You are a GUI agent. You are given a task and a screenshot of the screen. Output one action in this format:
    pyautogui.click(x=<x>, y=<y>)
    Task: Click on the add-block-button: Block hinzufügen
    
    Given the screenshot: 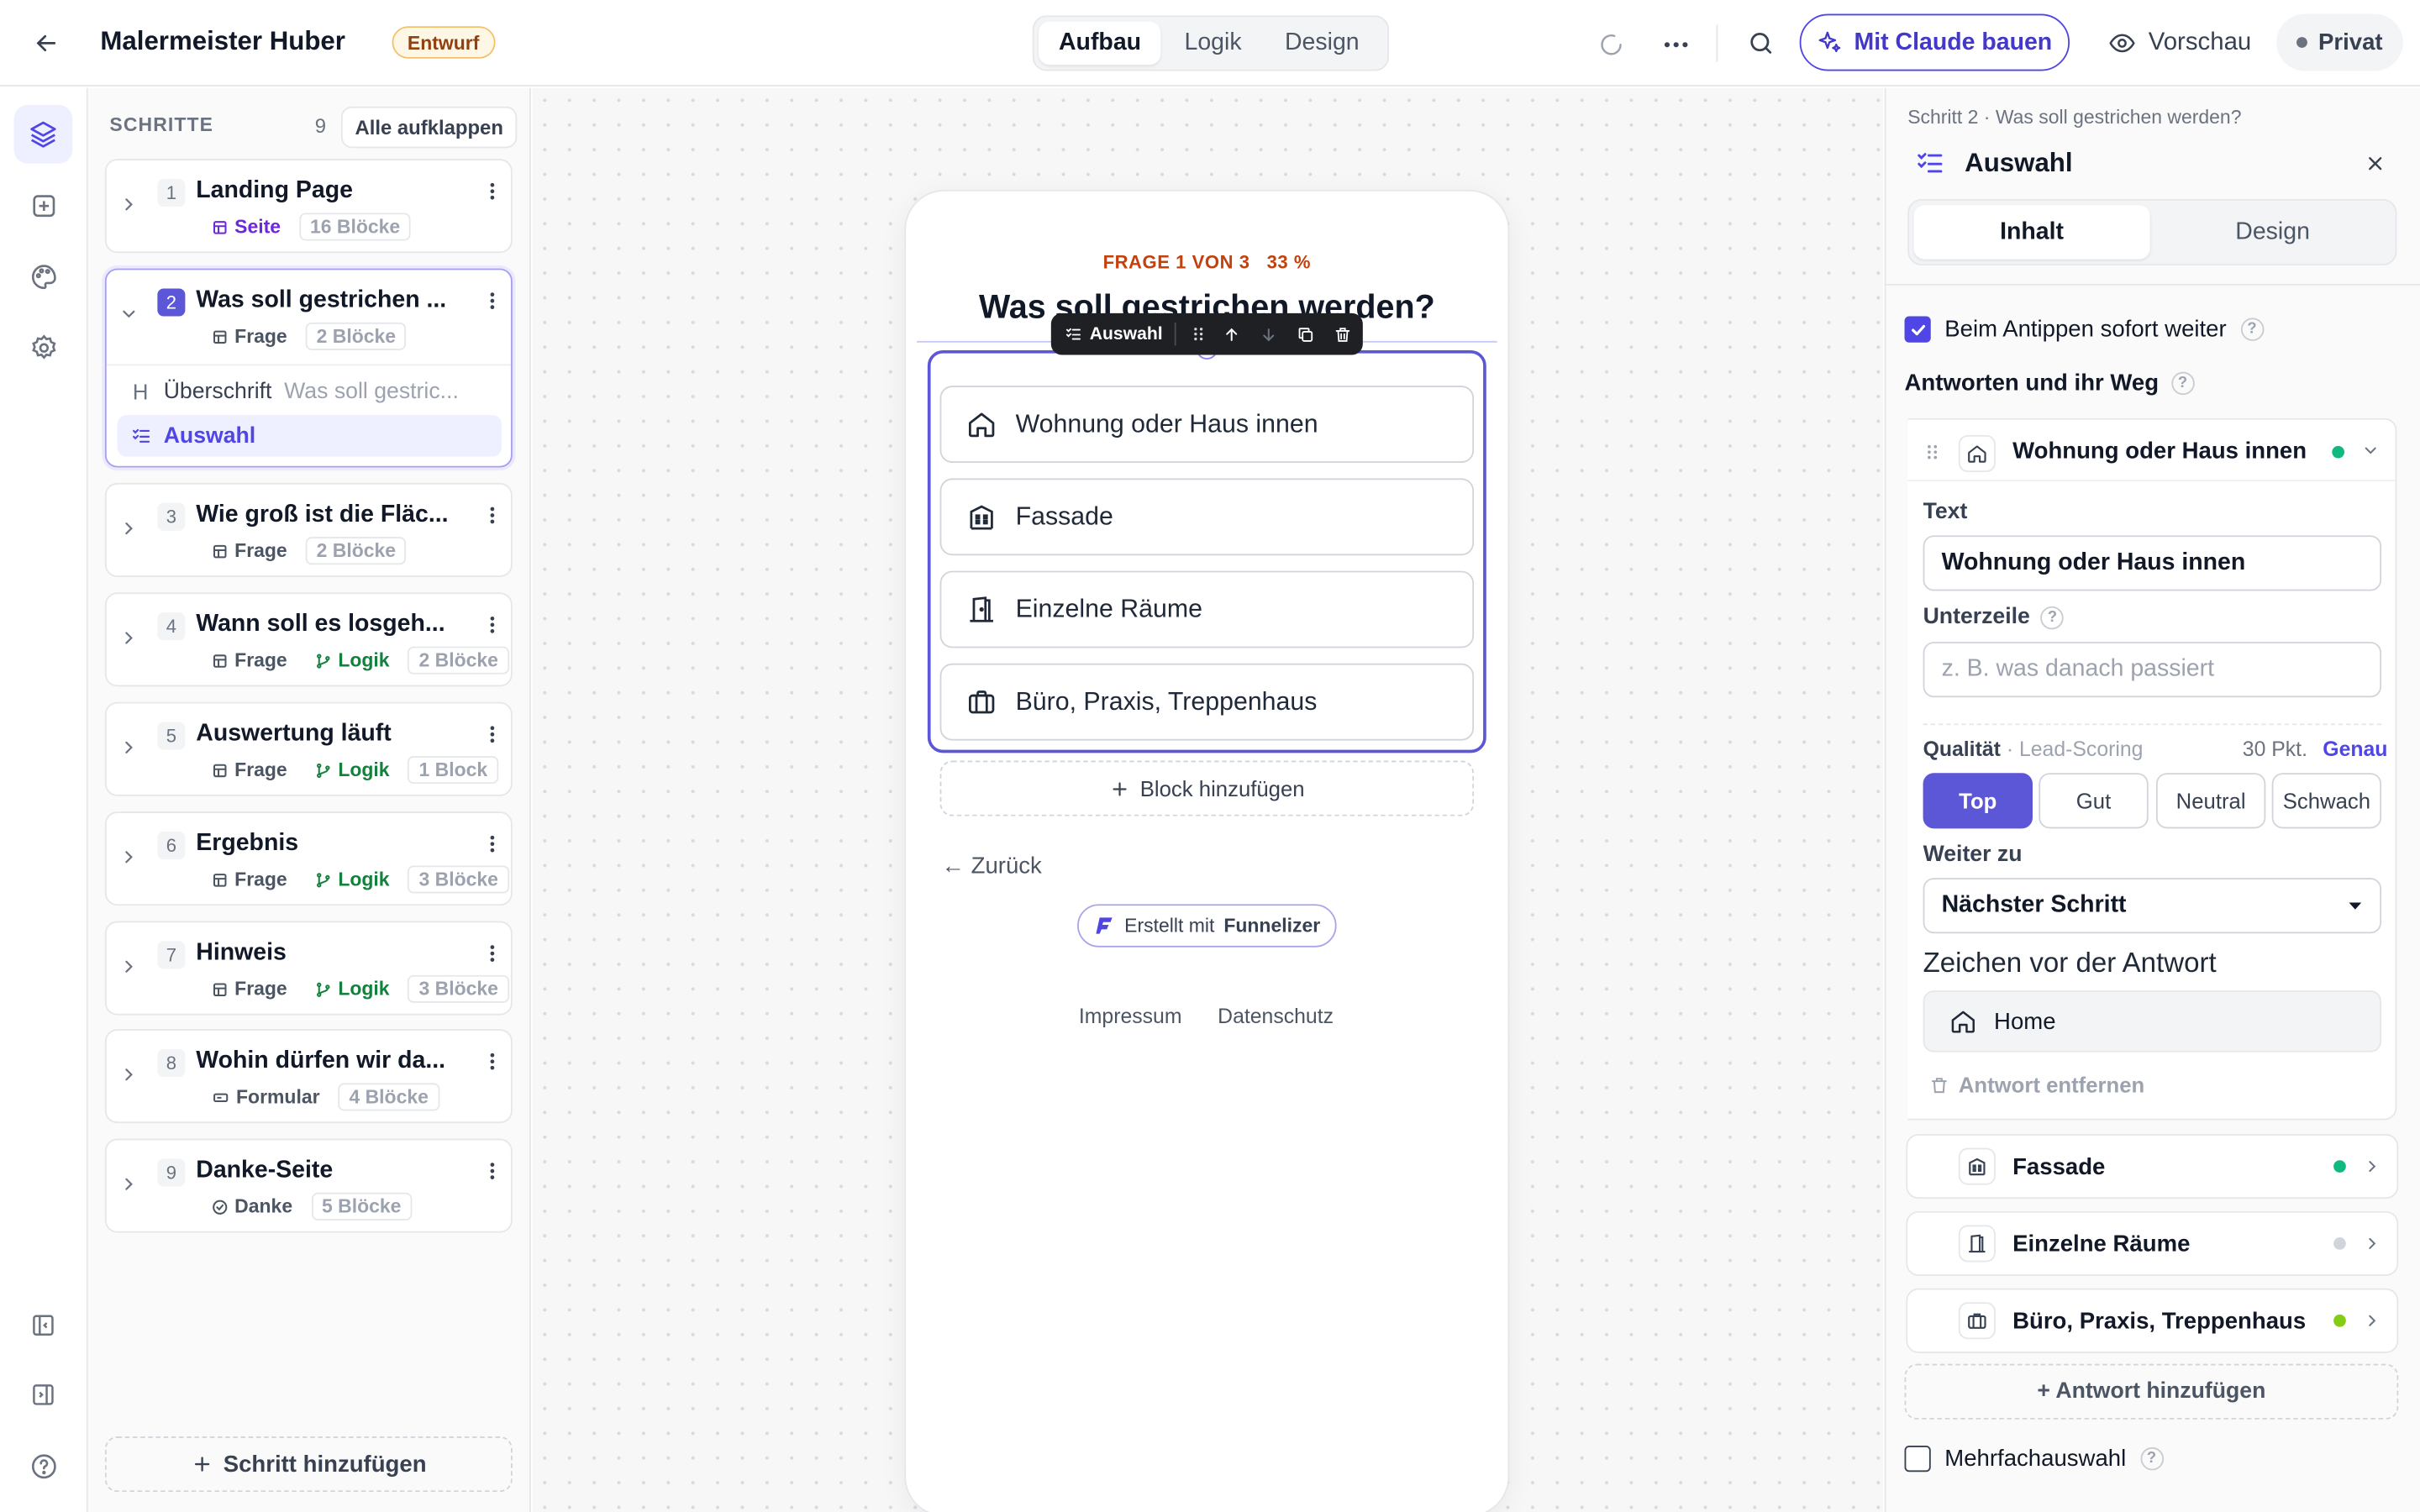 What is the action you would take?
    pyautogui.click(x=1207, y=788)
    